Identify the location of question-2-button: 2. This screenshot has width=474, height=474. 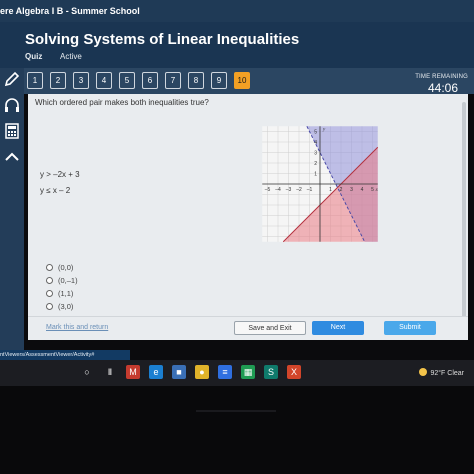
(58, 80).